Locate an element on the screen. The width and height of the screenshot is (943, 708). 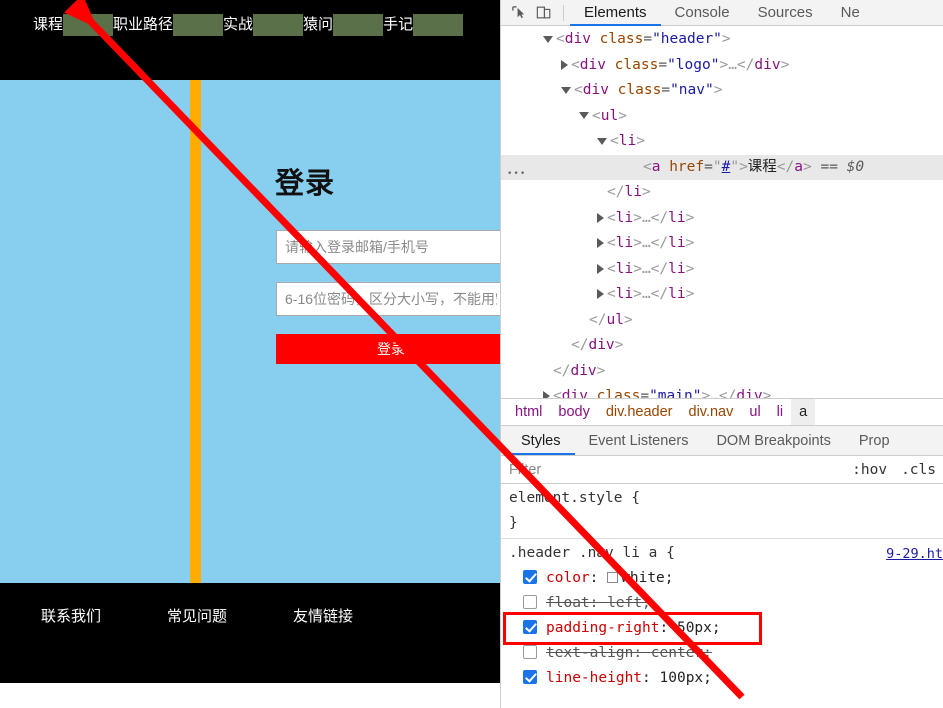
dom-node-content: <li> is located at coordinates (573, 141).